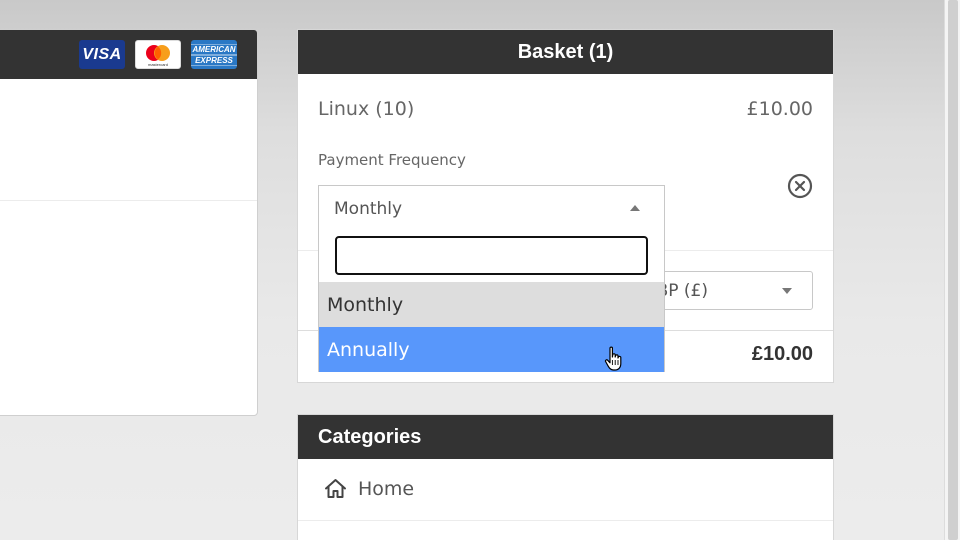 The image size is (960, 540). I want to click on payment-cards: VISA mastercard AMERICAN EXPRESS, so click(158, 54).